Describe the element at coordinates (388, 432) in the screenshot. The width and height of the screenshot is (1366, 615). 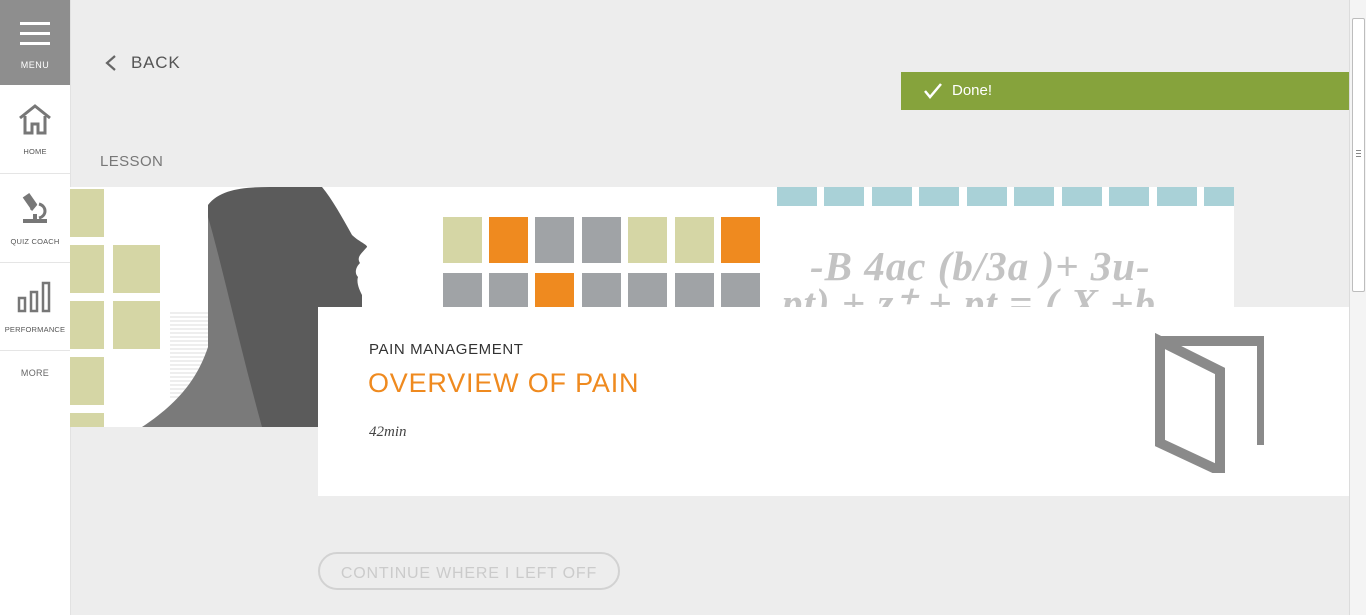
I see `lesson-duration: 42min` at that location.